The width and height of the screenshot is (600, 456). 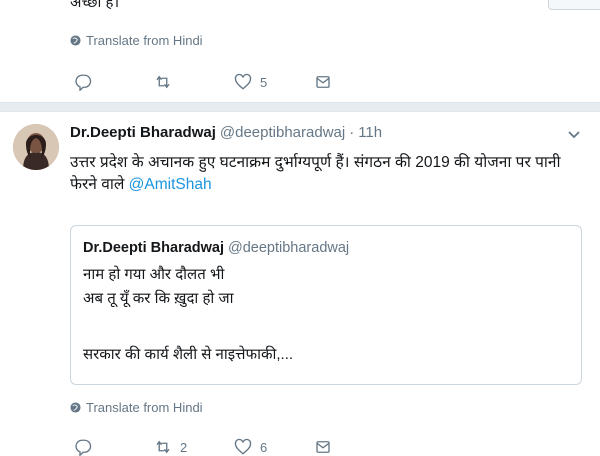 What do you see at coordinates (574, 5) in the screenshot?
I see `top-right-button-fragment` at bounding box center [574, 5].